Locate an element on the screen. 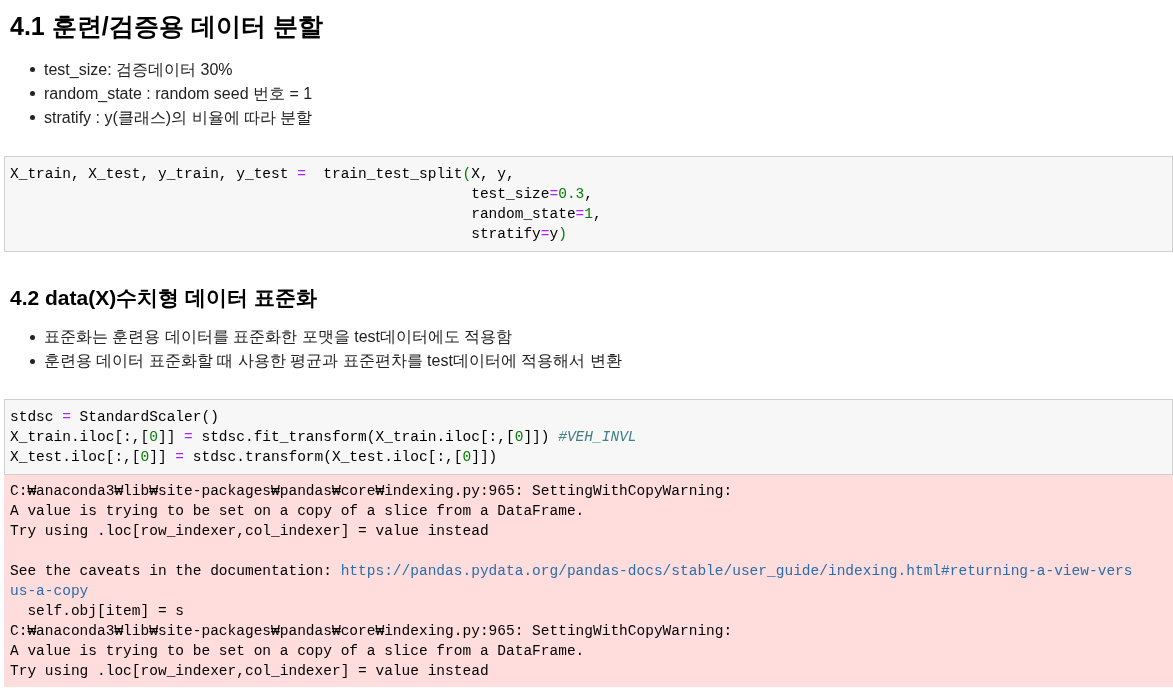  section-heading: 4.2 data(X)수치형 데이터 표준화 is located at coordinates (163, 297).